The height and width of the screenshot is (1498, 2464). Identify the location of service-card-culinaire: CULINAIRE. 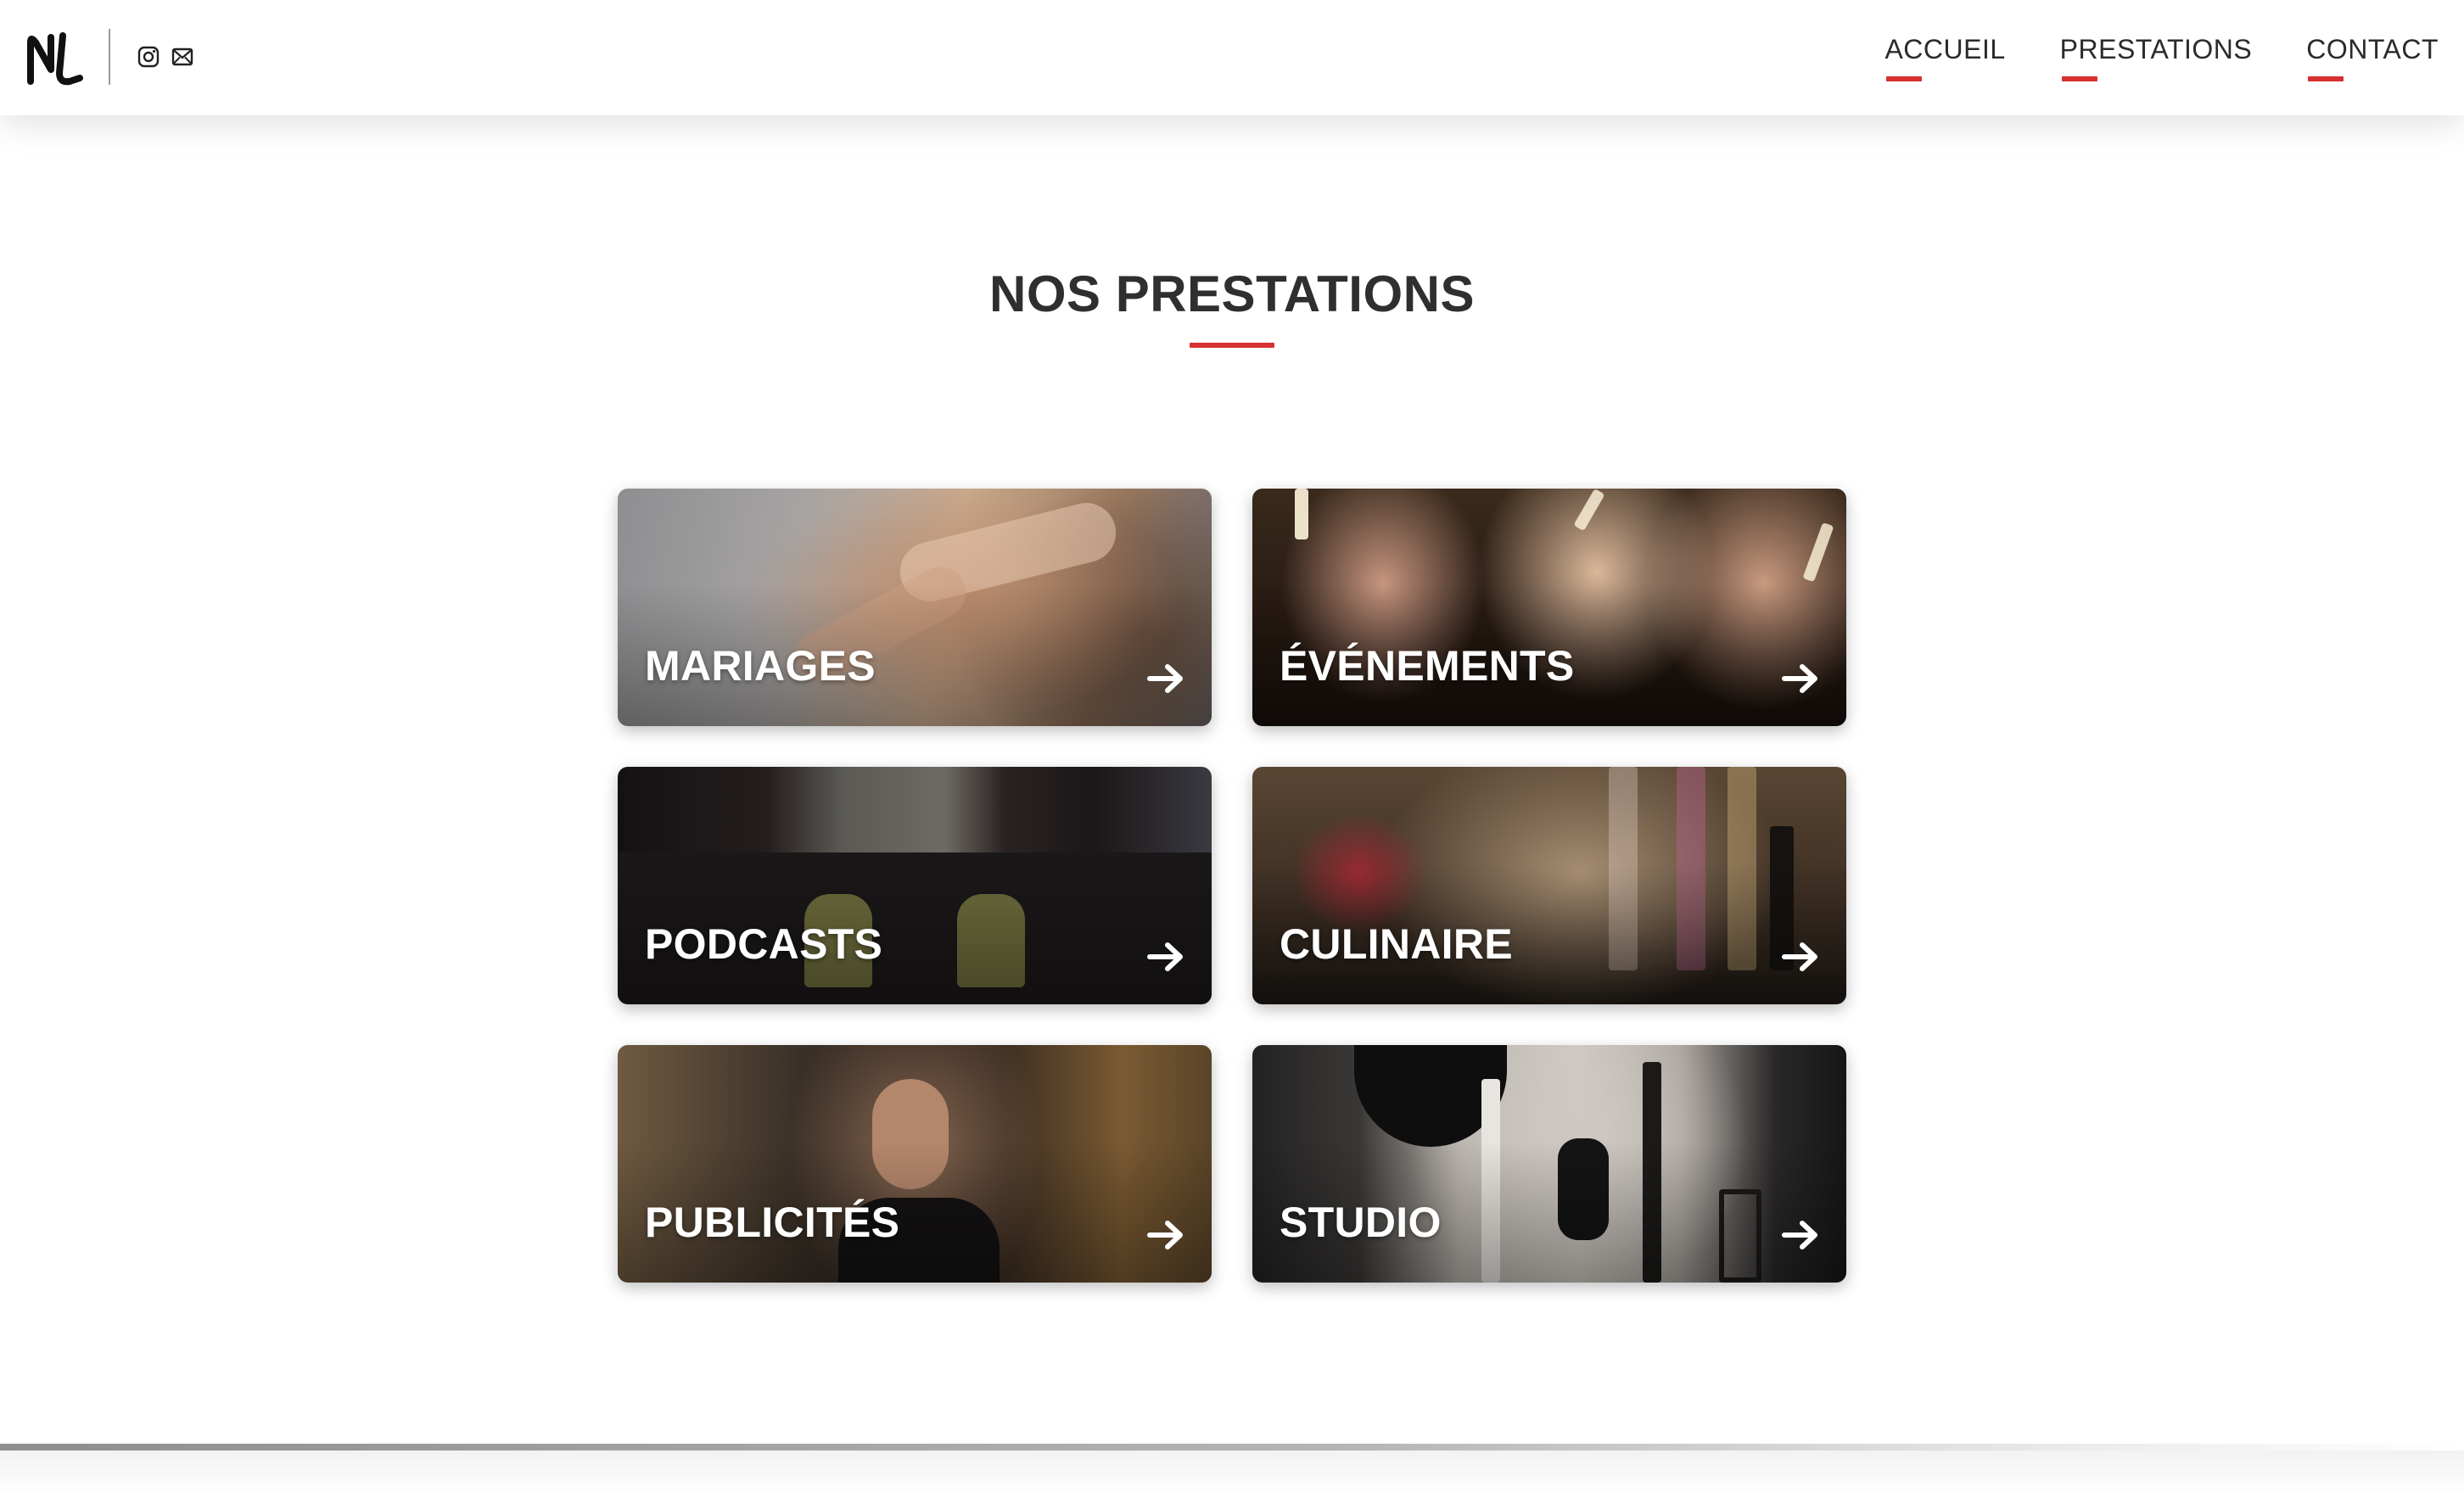
(1549, 885).